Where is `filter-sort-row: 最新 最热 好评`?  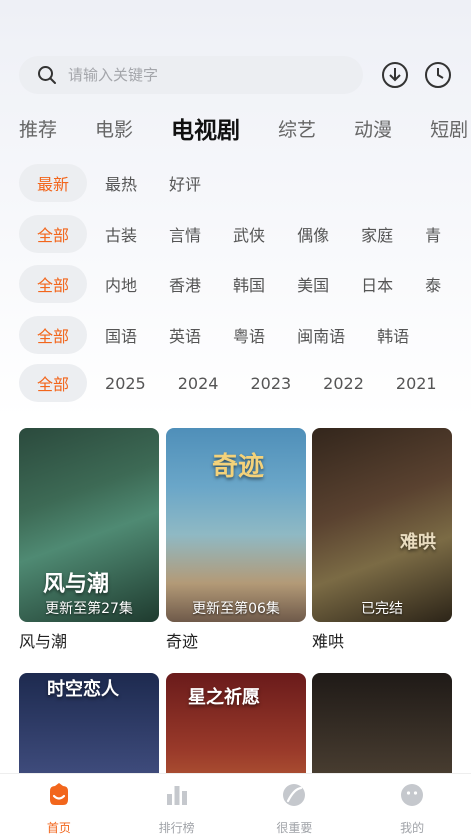
filter-sort-row: 最新 最热 好评 is located at coordinates (245, 183).